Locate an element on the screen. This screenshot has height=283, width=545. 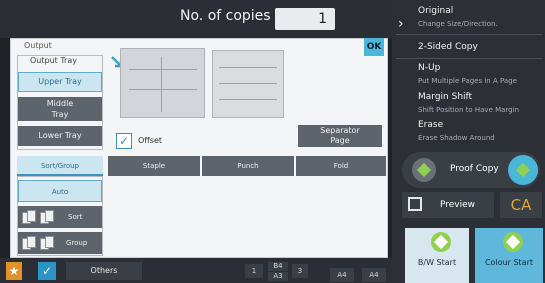
lower-tray-button: Lower Tray is located at coordinates (60, 136).